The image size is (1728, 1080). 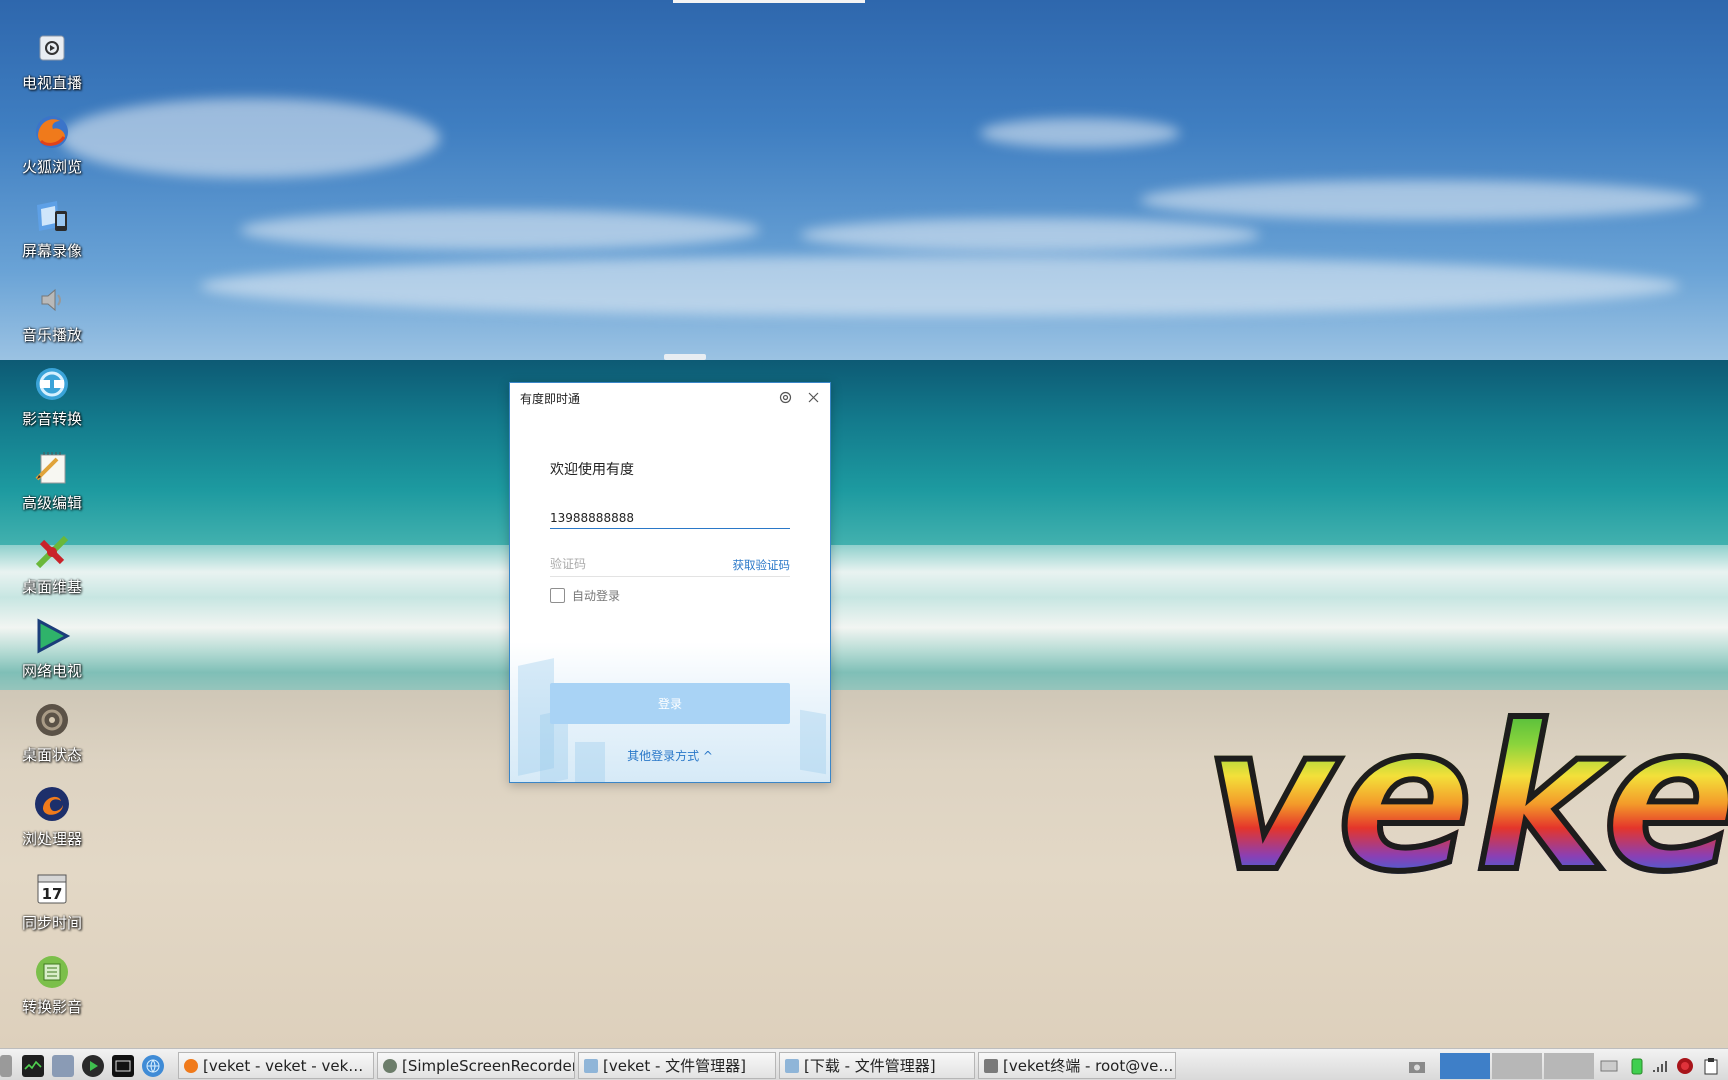 I want to click on screenshot-icon, so click(x=1417, y=1066).